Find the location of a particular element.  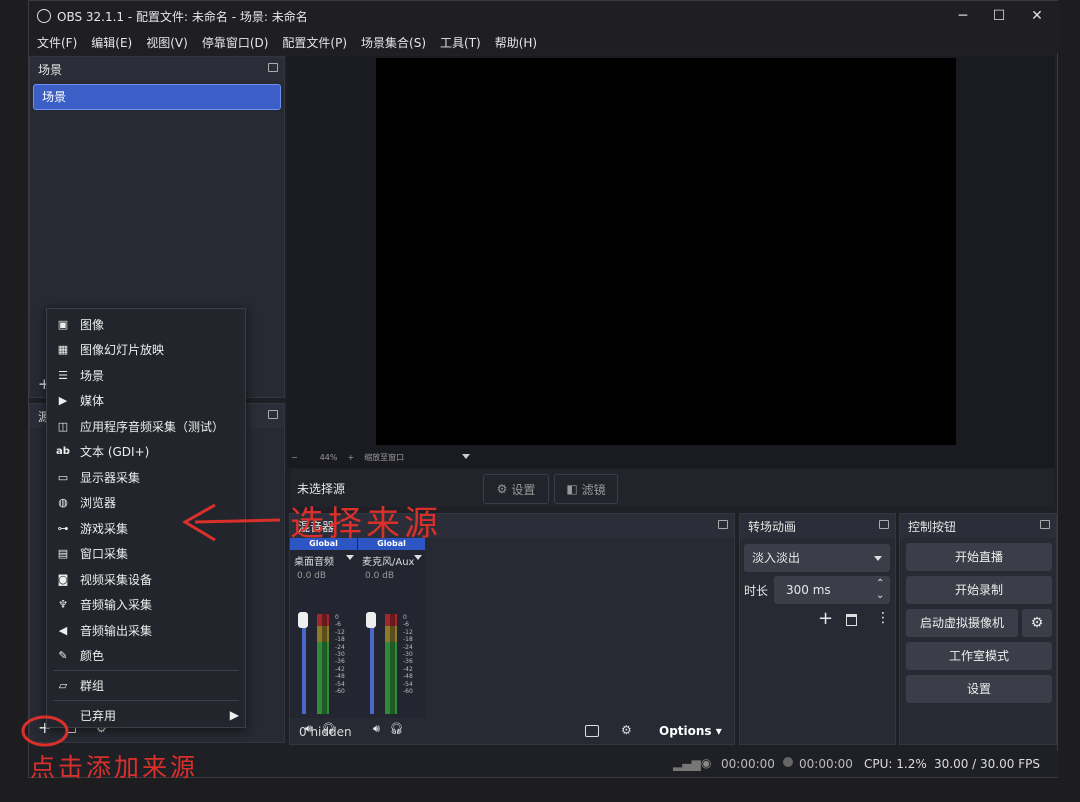

annotation-circle is located at coordinates (45, 731).